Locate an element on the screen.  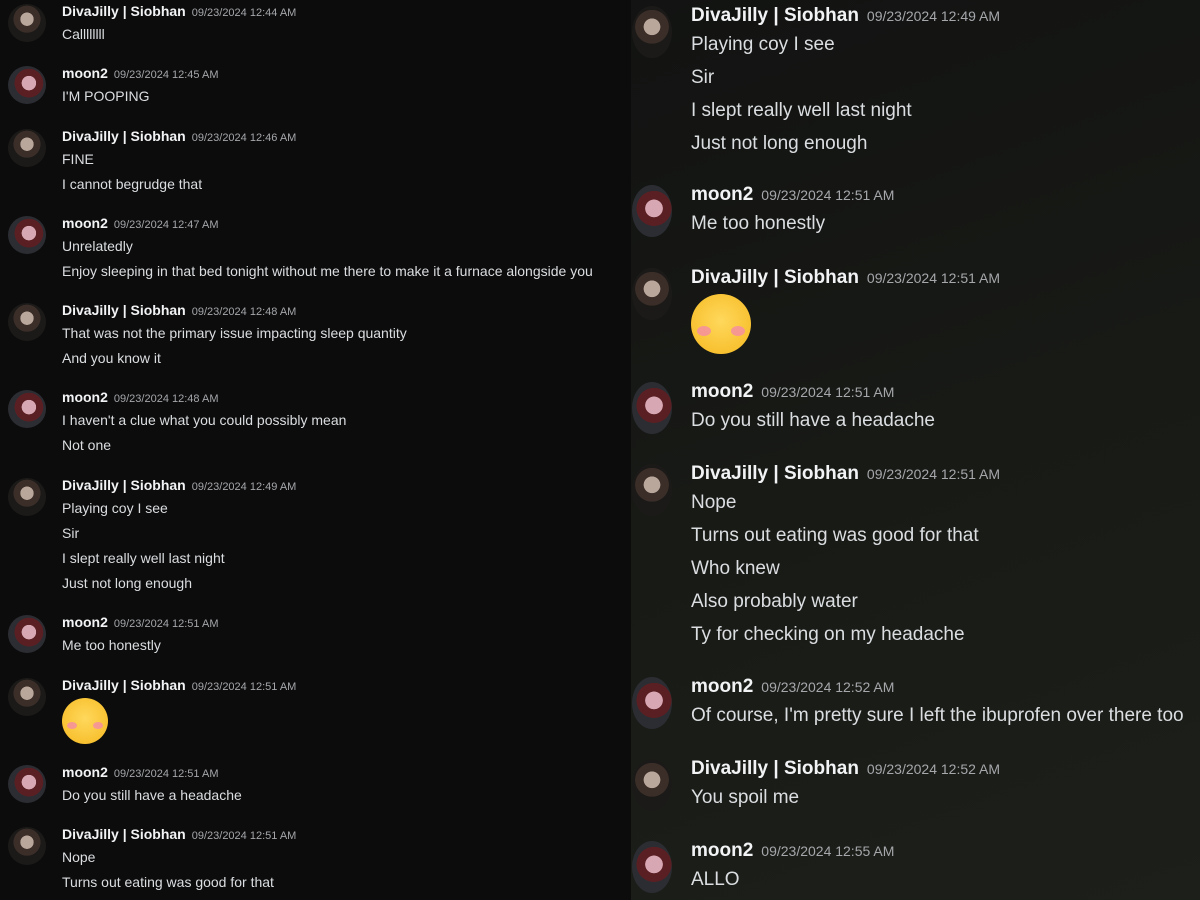
message-header: DivaJilly | Siobhan 09/23/2024 12:44 AM is located at coordinates (179, 12).